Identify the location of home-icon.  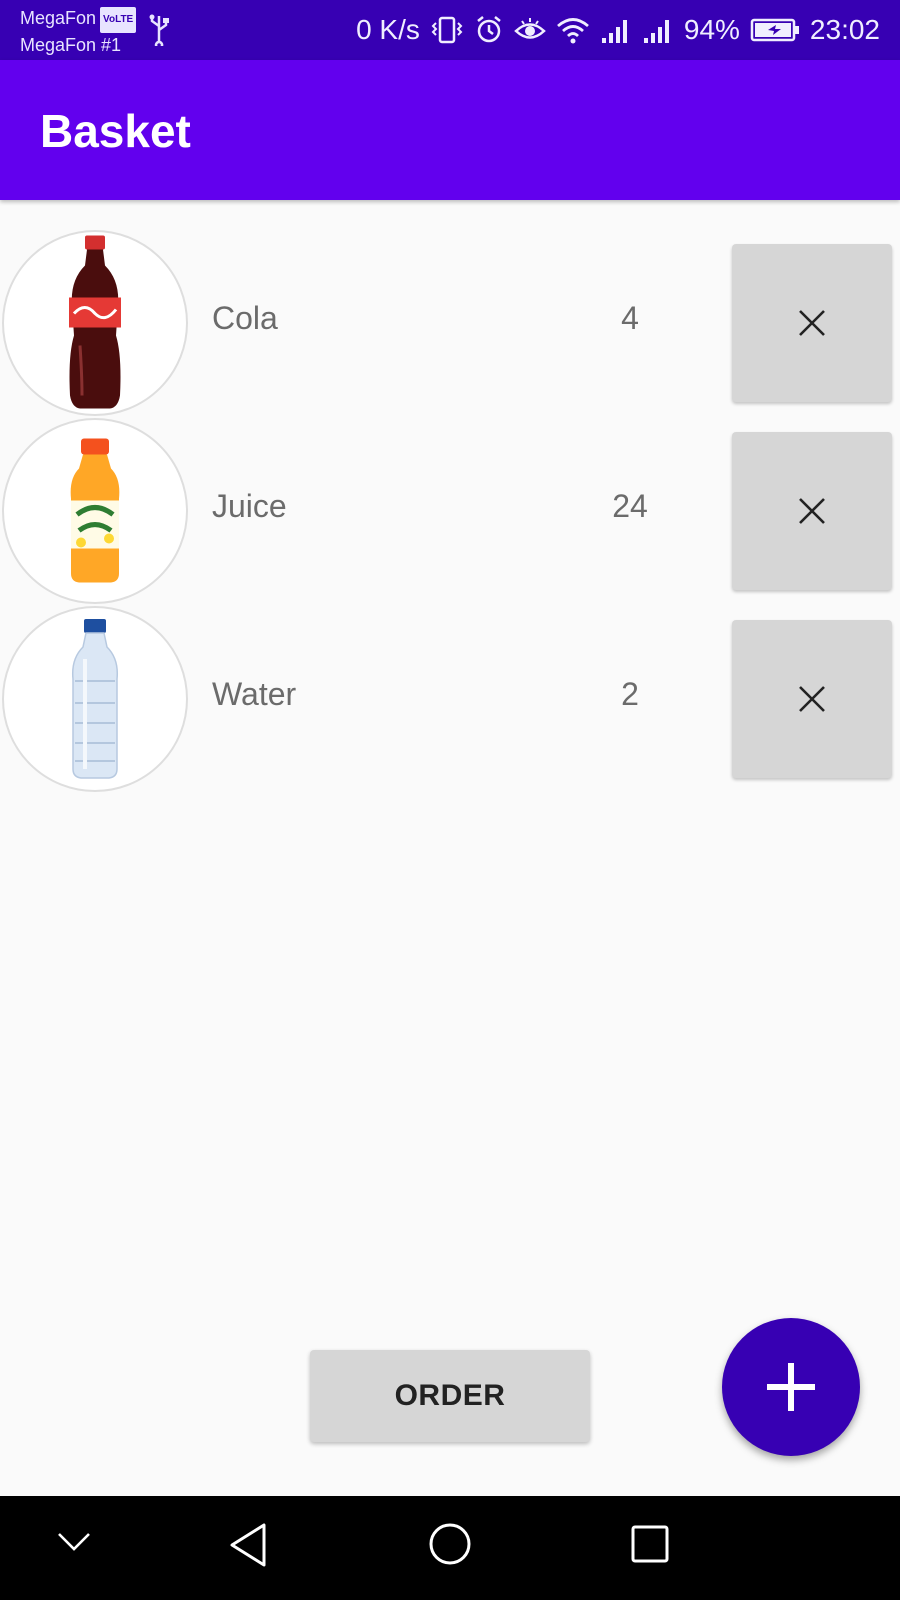
(450, 1546).